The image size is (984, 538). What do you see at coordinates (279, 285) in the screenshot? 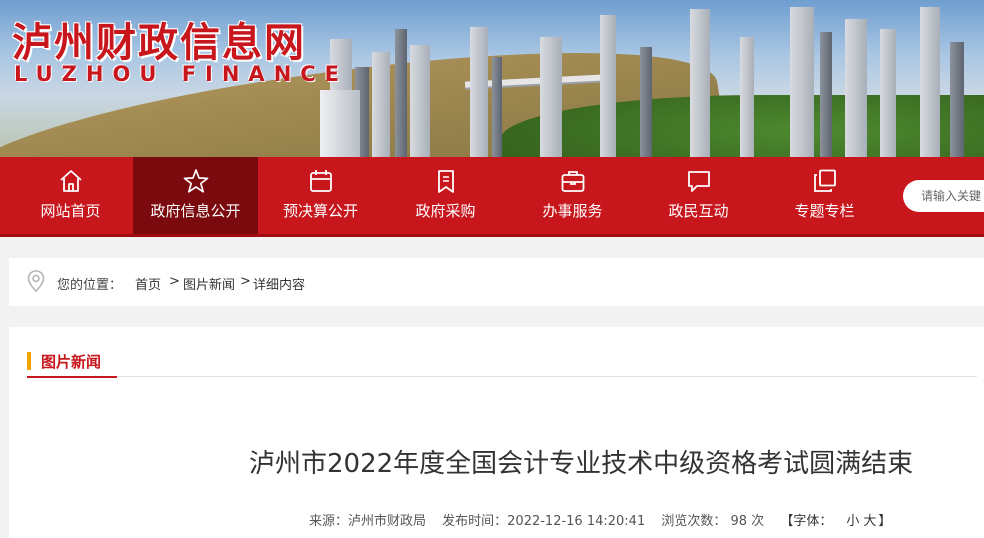
I see `breadcrumb-current: 详细内容` at bounding box center [279, 285].